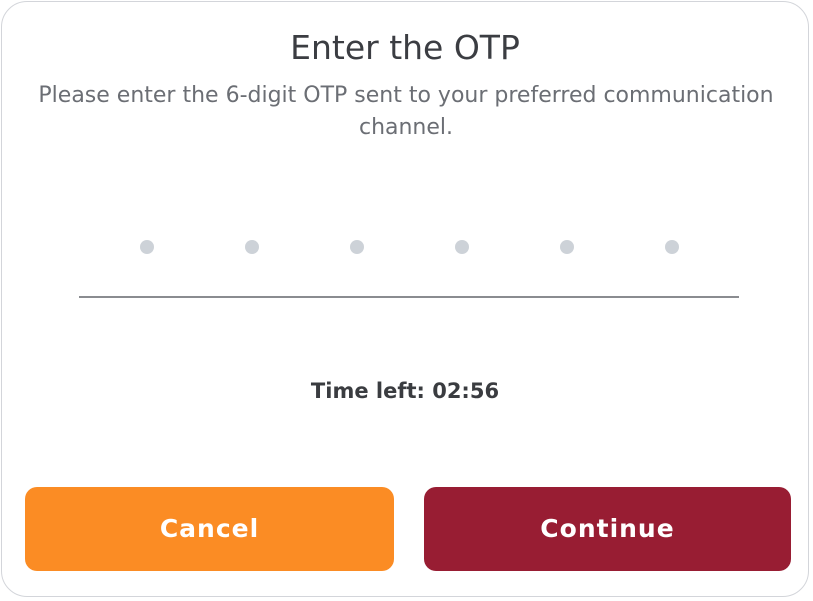 Image resolution: width=813 pixels, height=601 pixels. I want to click on continue-button: Continue, so click(607, 529).